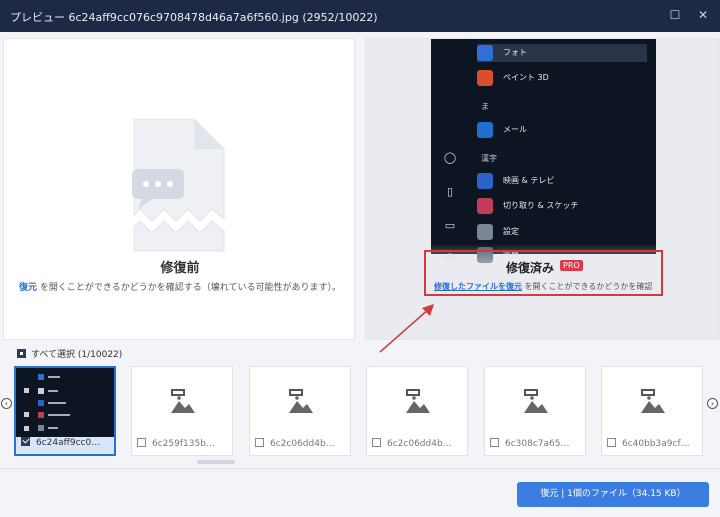  Describe the element at coordinates (613, 494) in the screenshot. I see `recover-button: 復元 | 1個のファイル（34.15 KB）` at that location.